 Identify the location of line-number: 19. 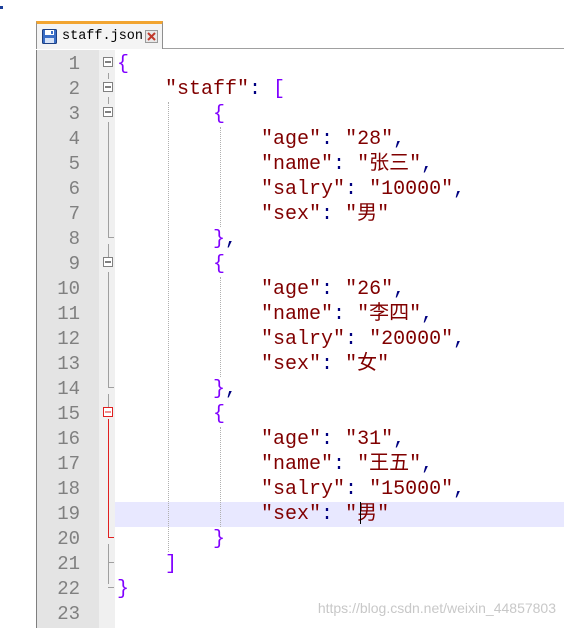
(68, 514).